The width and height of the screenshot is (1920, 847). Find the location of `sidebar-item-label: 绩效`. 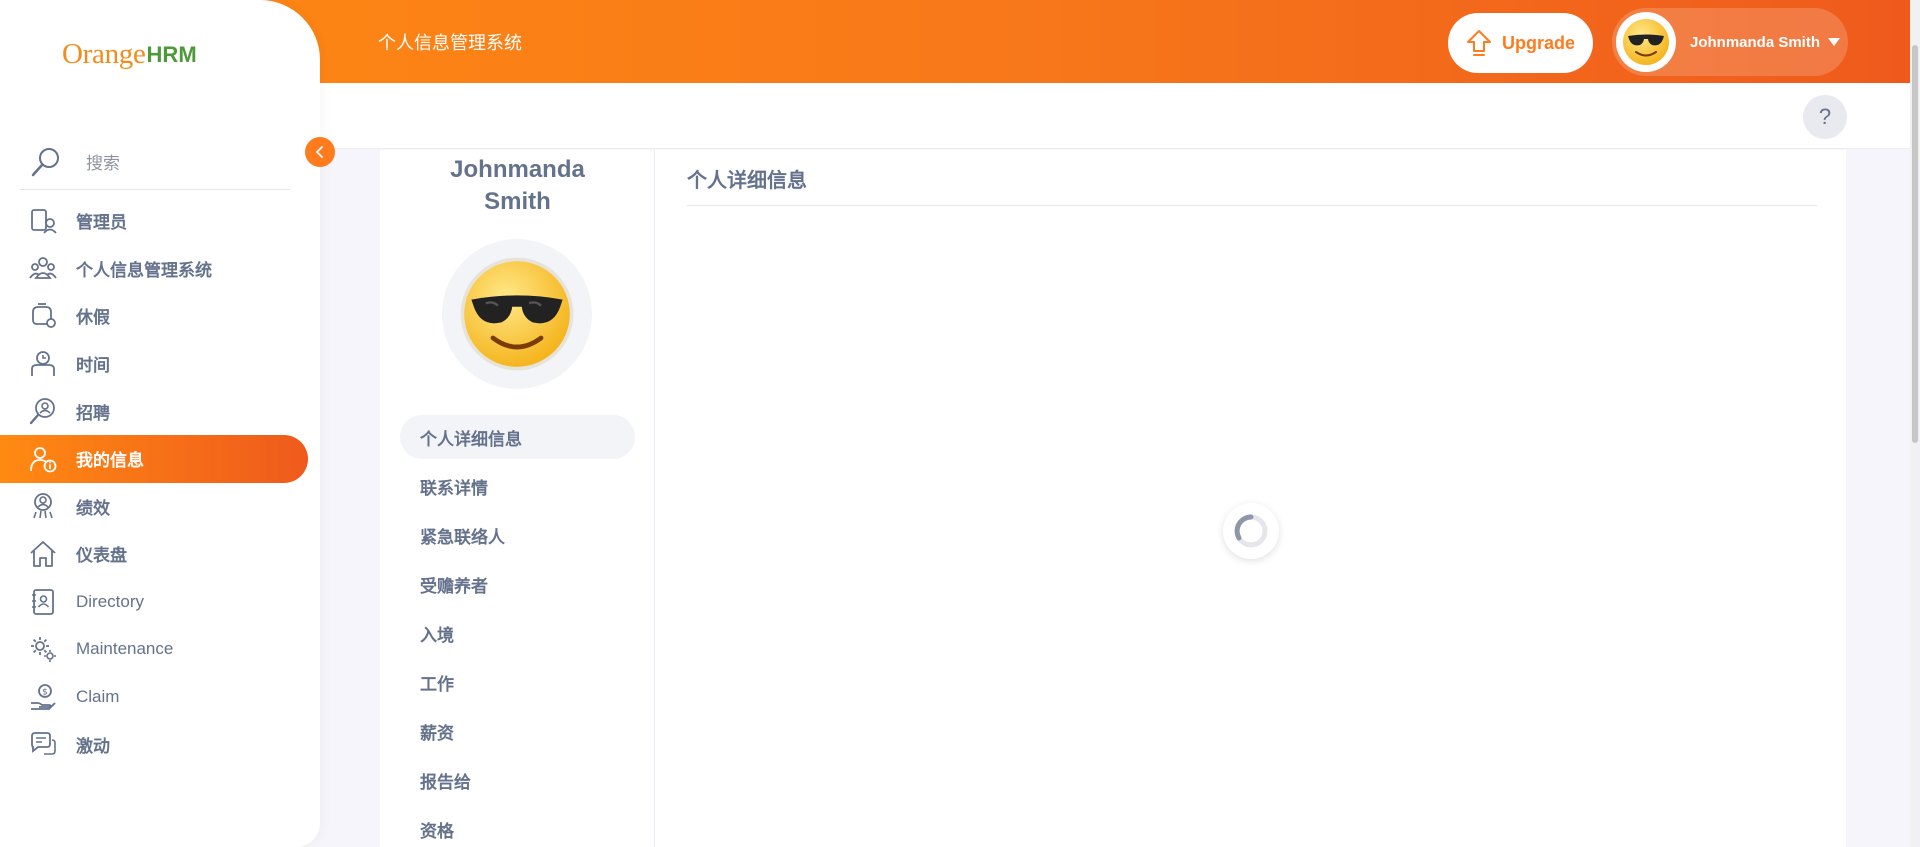

sidebar-item-label: 绩效 is located at coordinates (93, 508).